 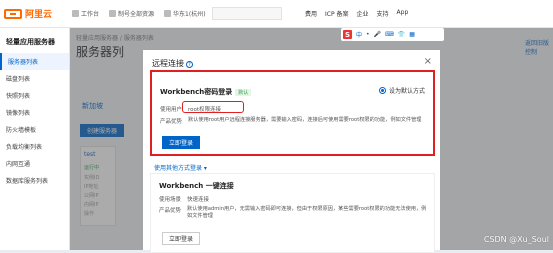 What do you see at coordinates (76, 13) in the screenshot?
I see `home-icon` at bounding box center [76, 13].